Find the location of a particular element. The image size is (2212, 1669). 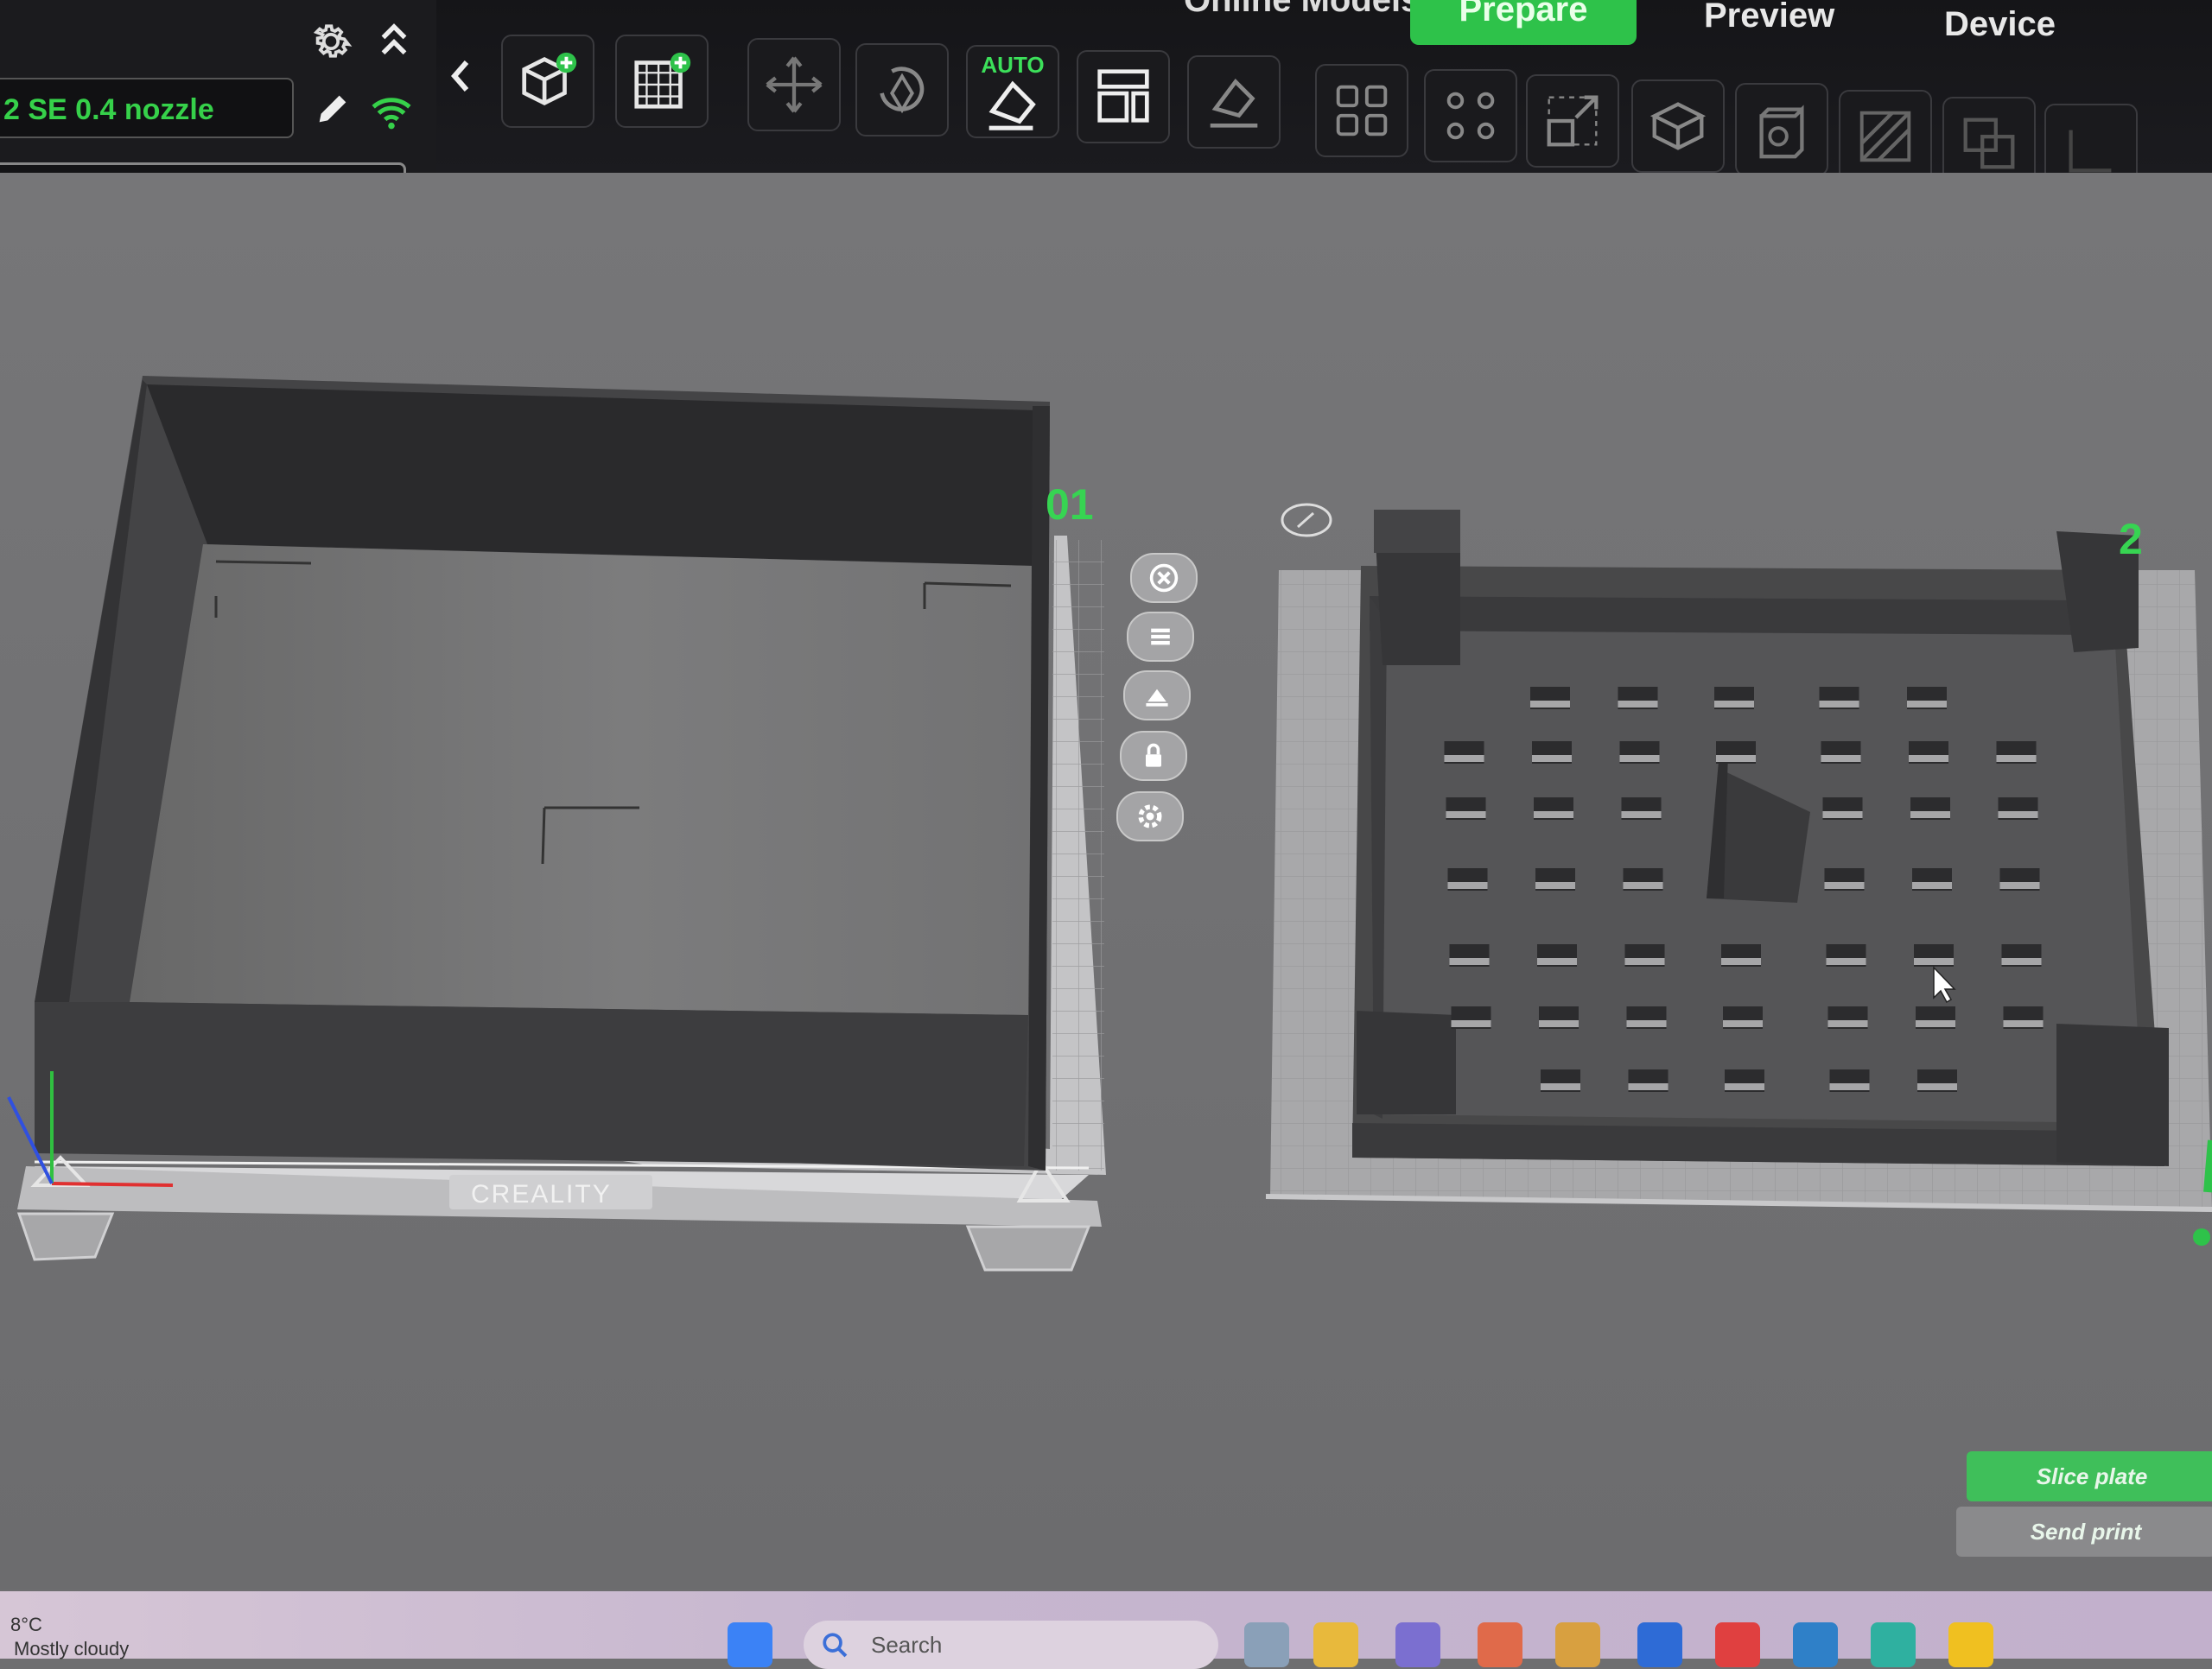

add-object-button is located at coordinates (547, 81).